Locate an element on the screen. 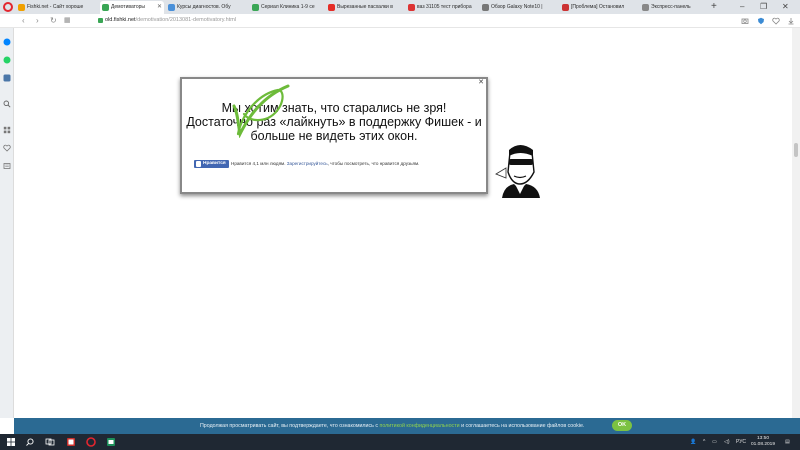  tab-title: Обзор Galaxy Note10 | is located at coordinates (517, 7).